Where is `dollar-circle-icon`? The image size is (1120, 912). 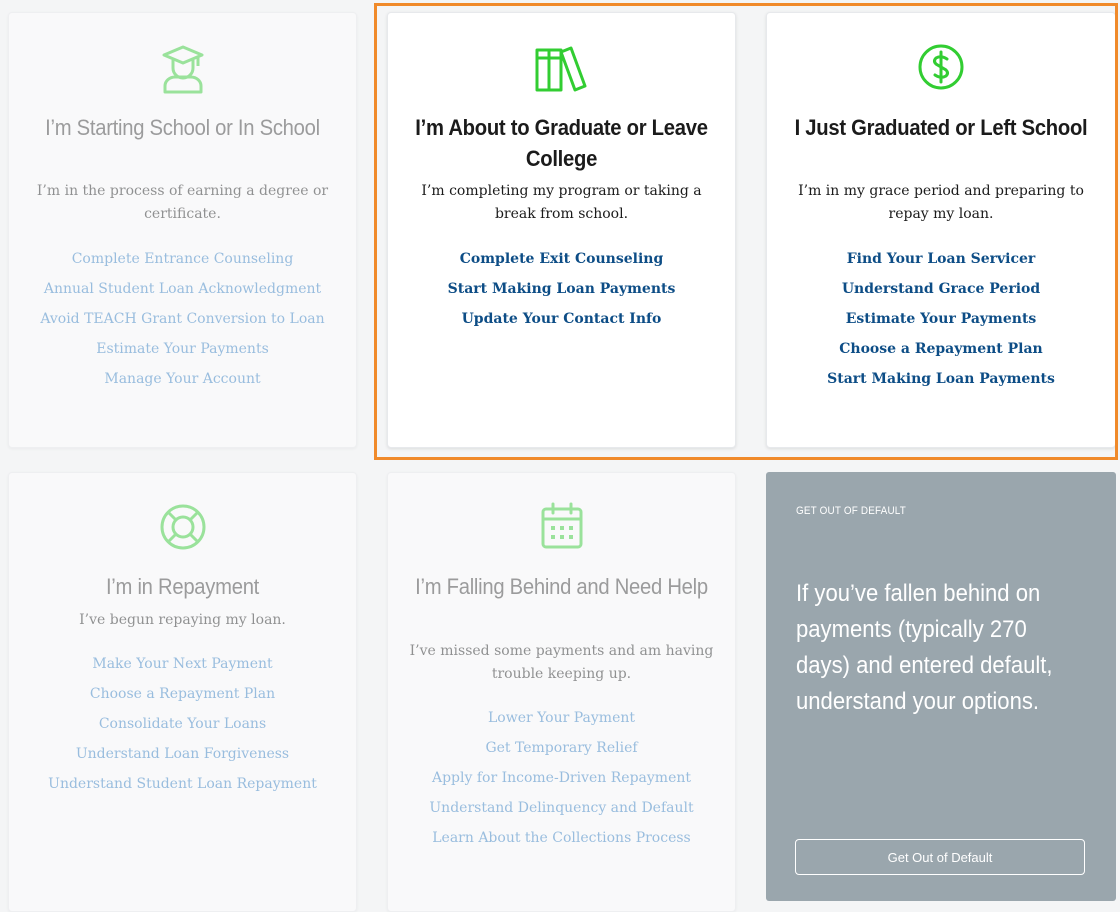
dollar-circle-icon is located at coordinates (941, 67).